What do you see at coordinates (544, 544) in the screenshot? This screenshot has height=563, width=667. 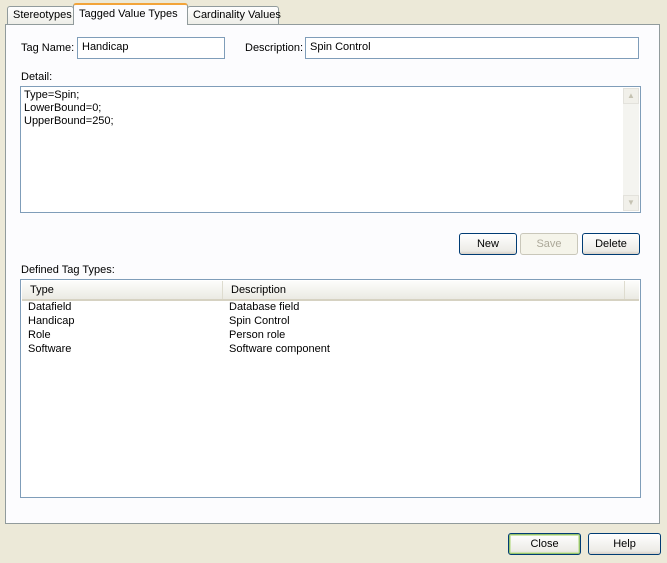 I see `close-button: Close` at bounding box center [544, 544].